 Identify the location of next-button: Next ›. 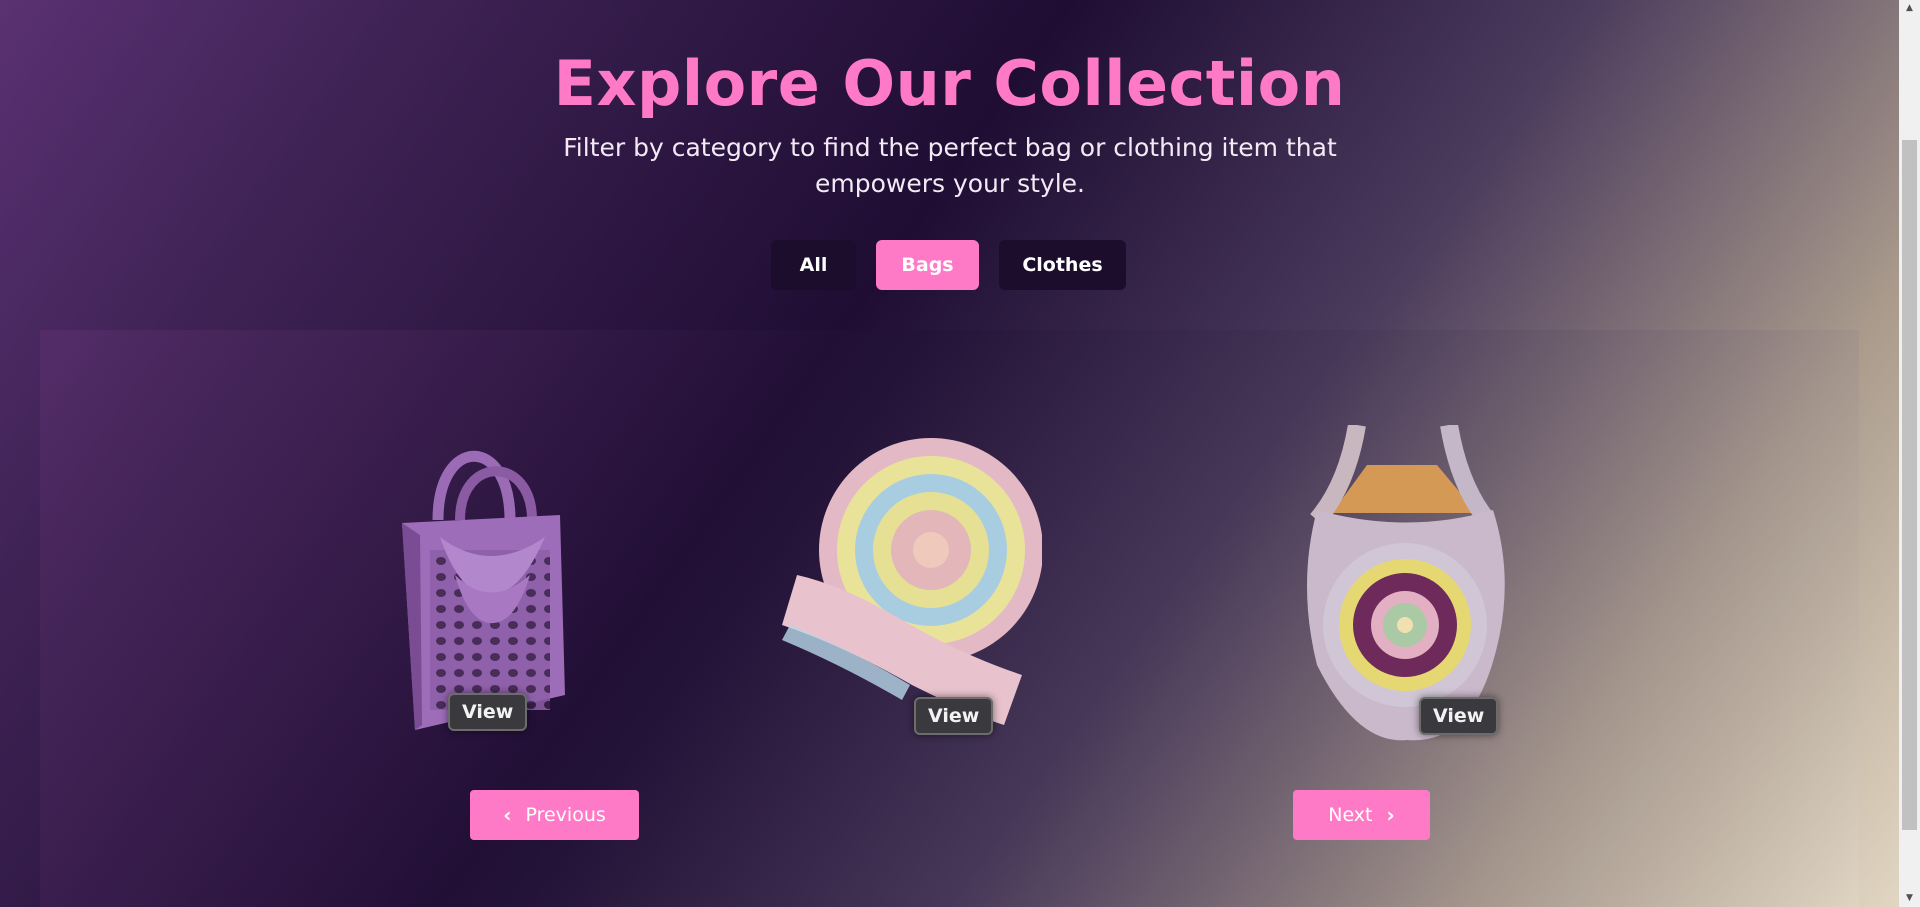
(1361, 815).